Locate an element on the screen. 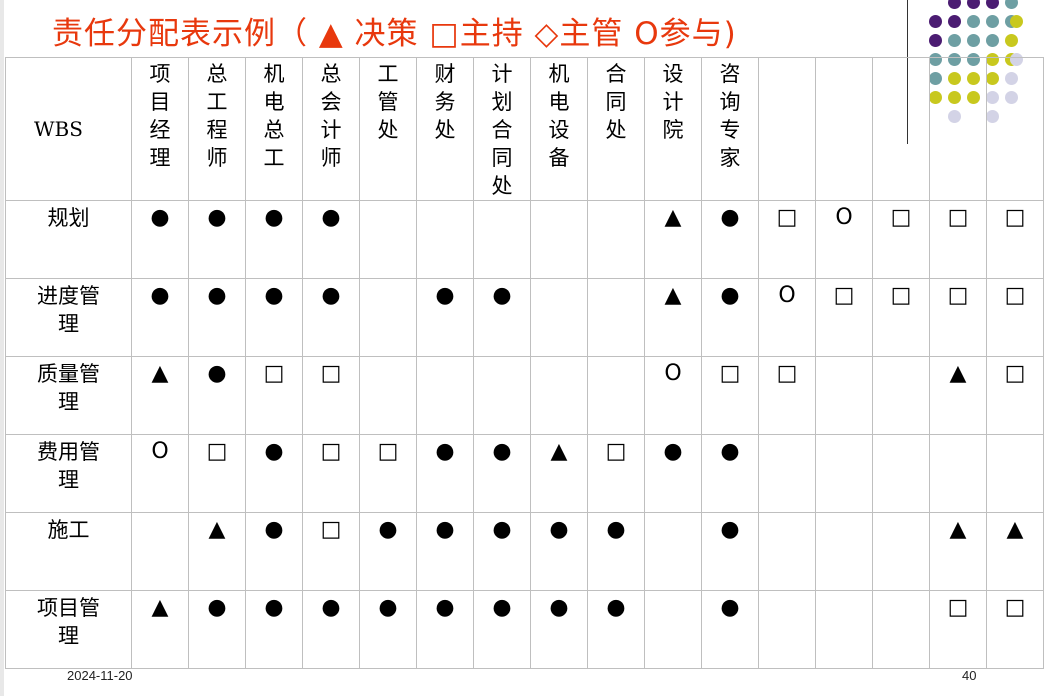 The height and width of the screenshot is (696, 1047). table-row: 进度管理 ● ● ● ● ● ● ▲ ● O □ □ □ □ is located at coordinates (524, 317).